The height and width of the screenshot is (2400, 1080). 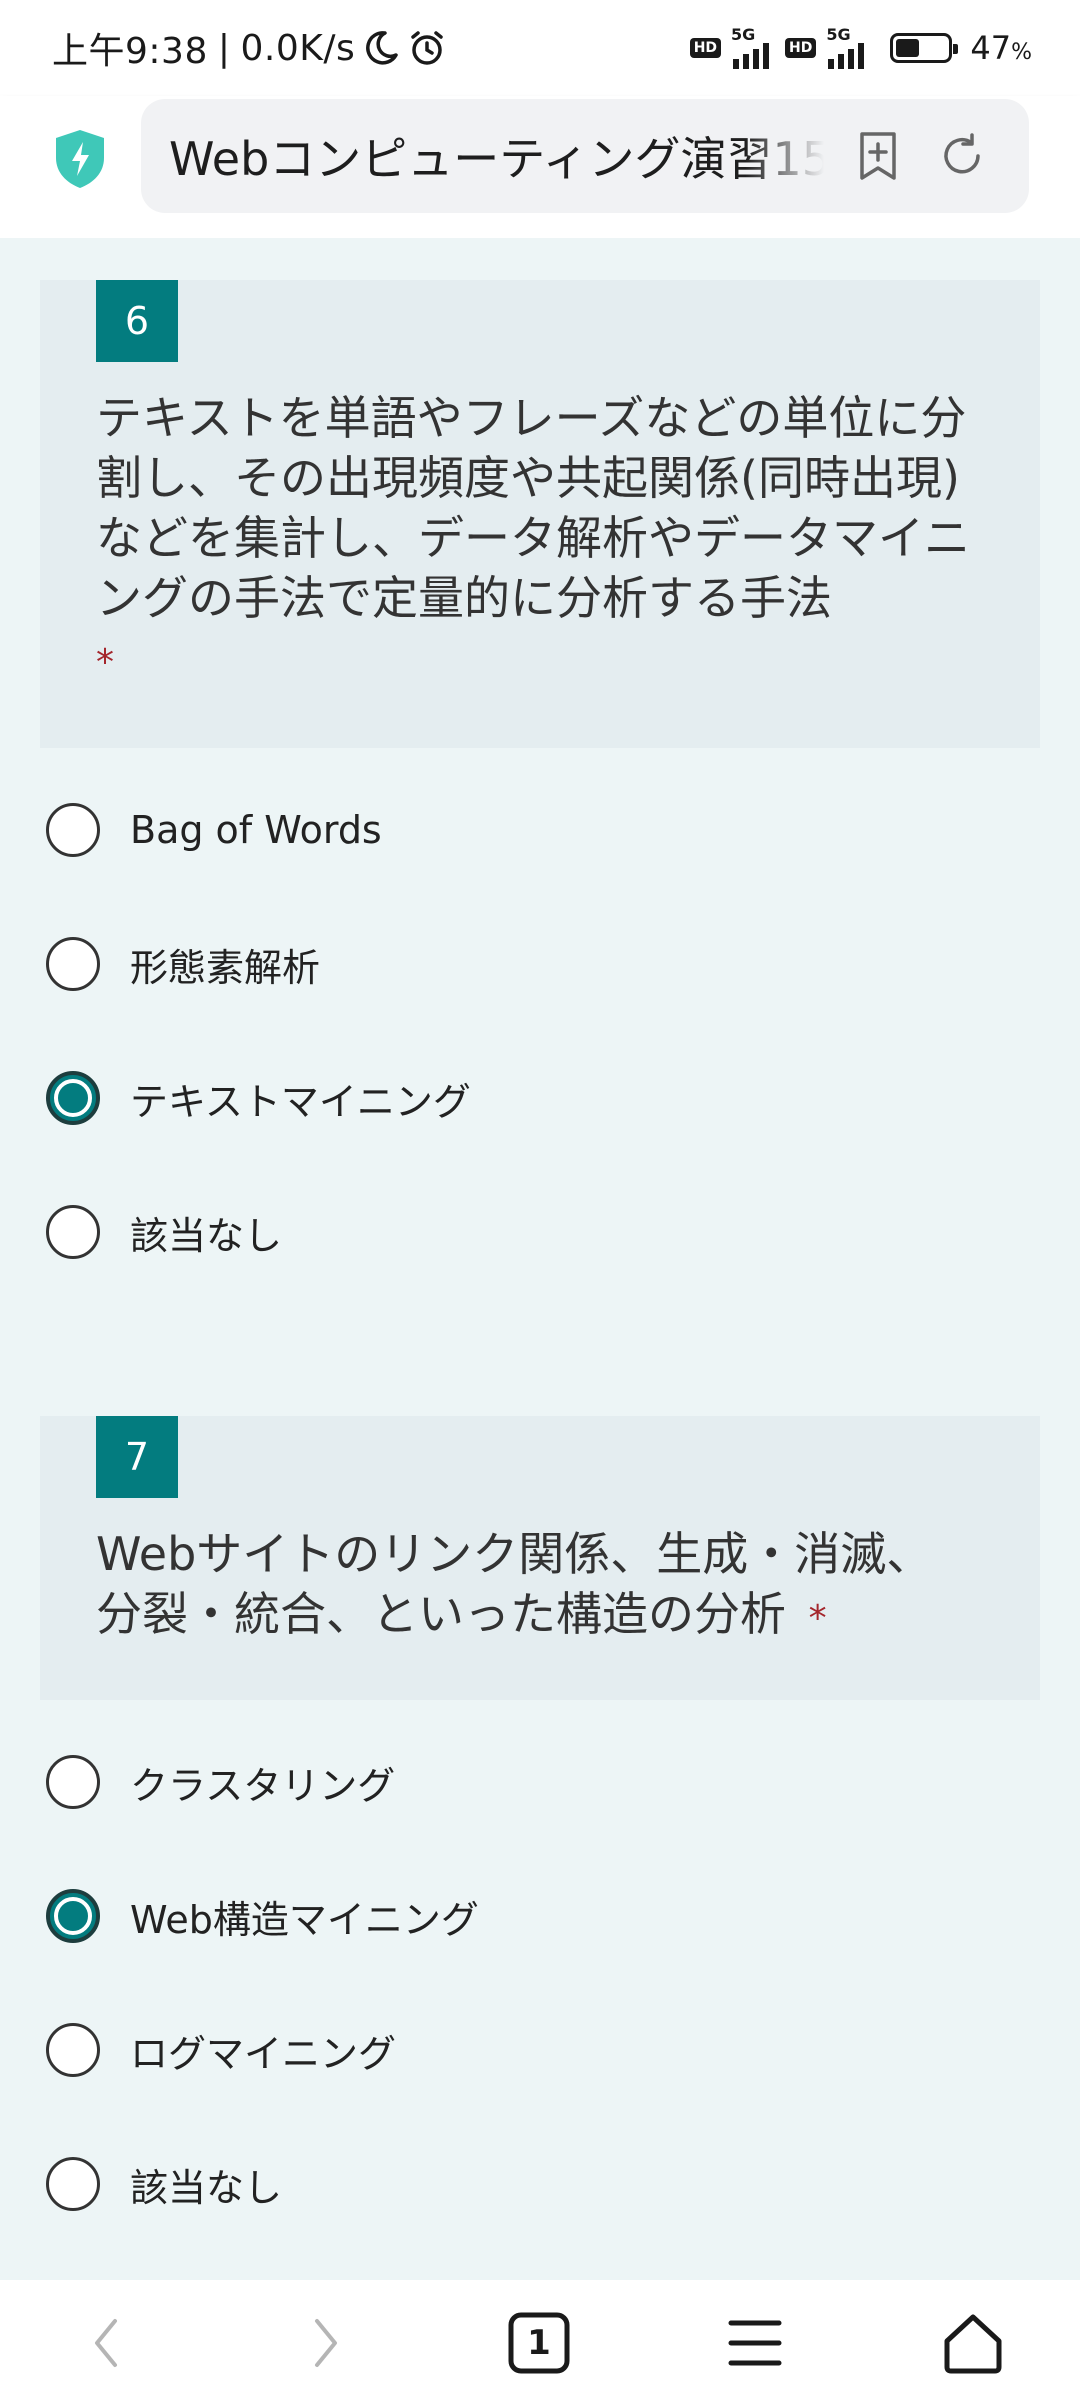 I want to click on signal-2: 5G, so click(x=848, y=48).